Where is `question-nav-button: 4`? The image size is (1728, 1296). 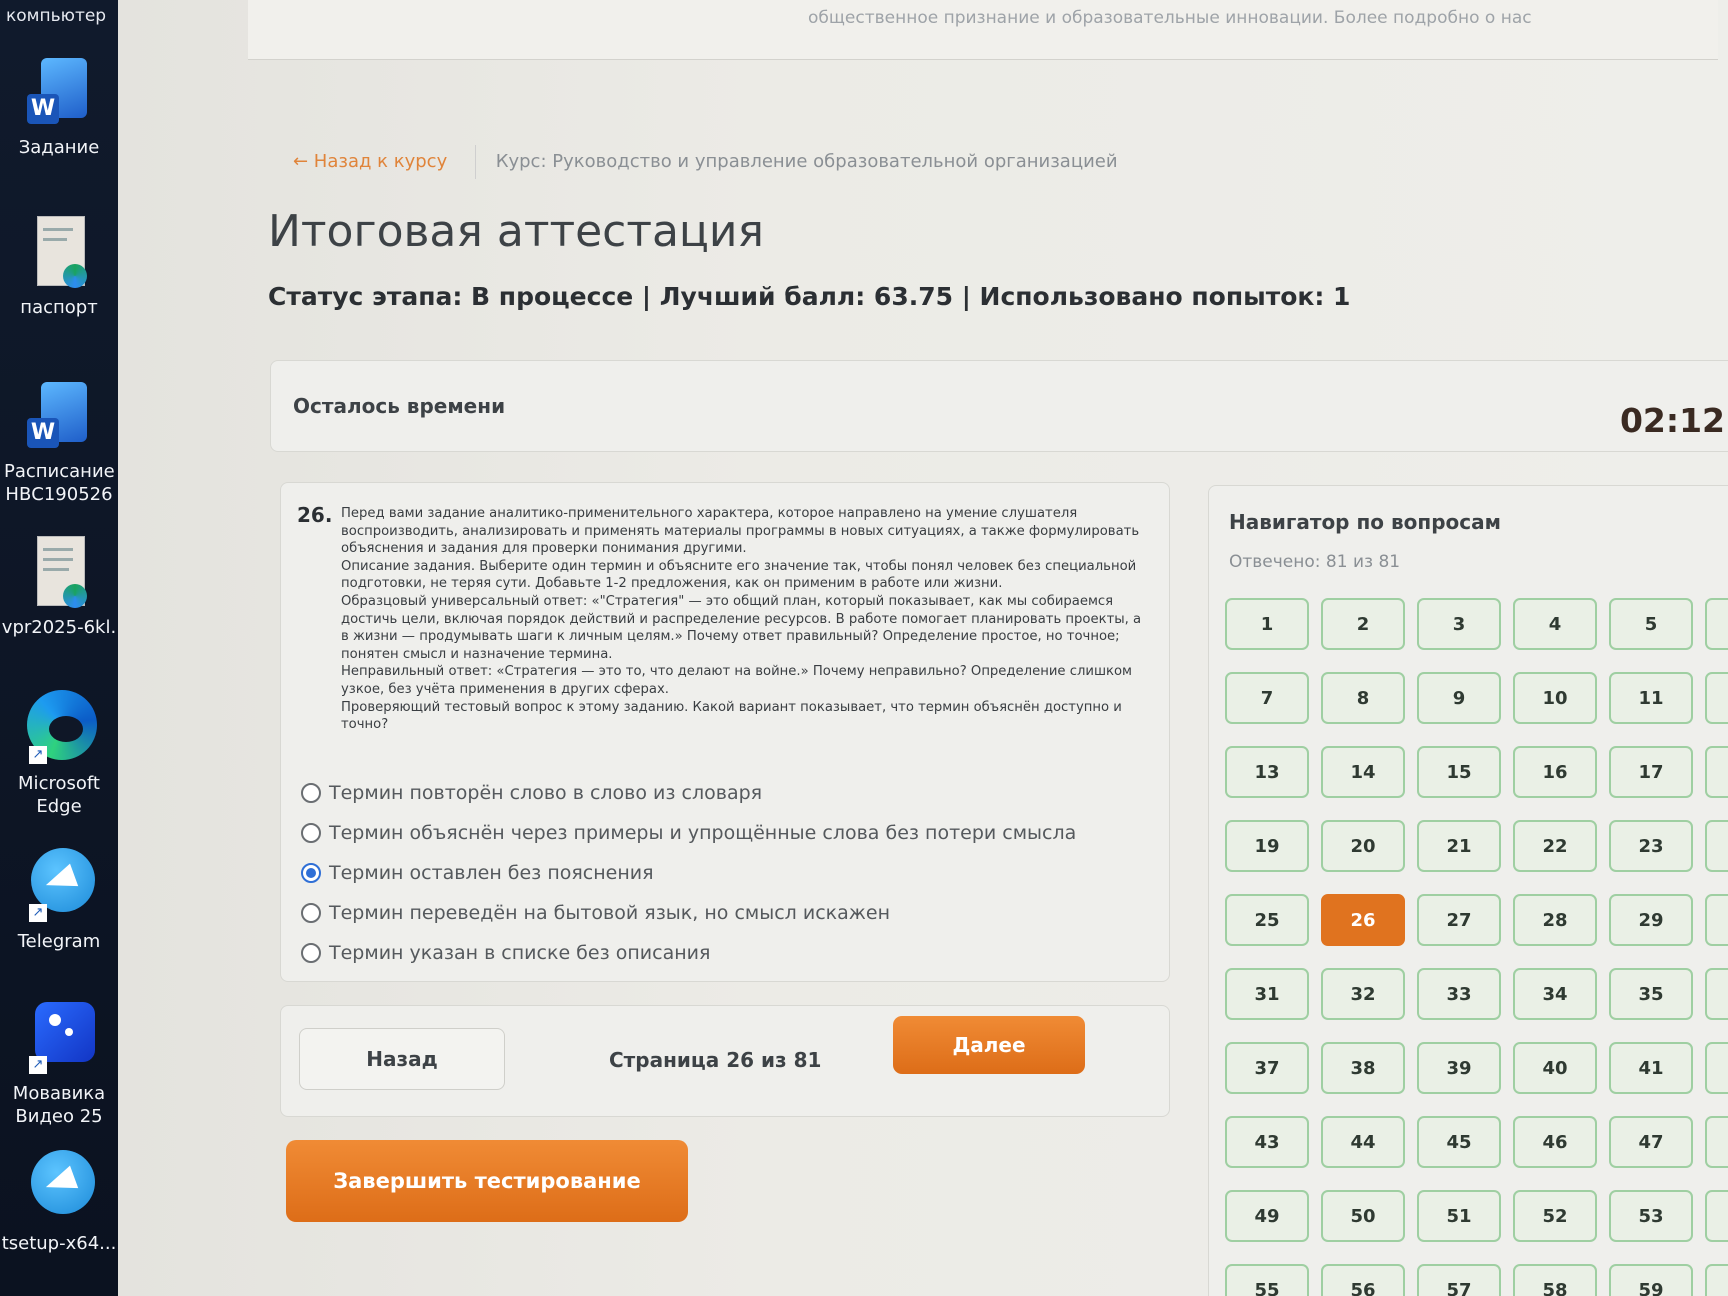
question-nav-button: 4 is located at coordinates (1555, 624).